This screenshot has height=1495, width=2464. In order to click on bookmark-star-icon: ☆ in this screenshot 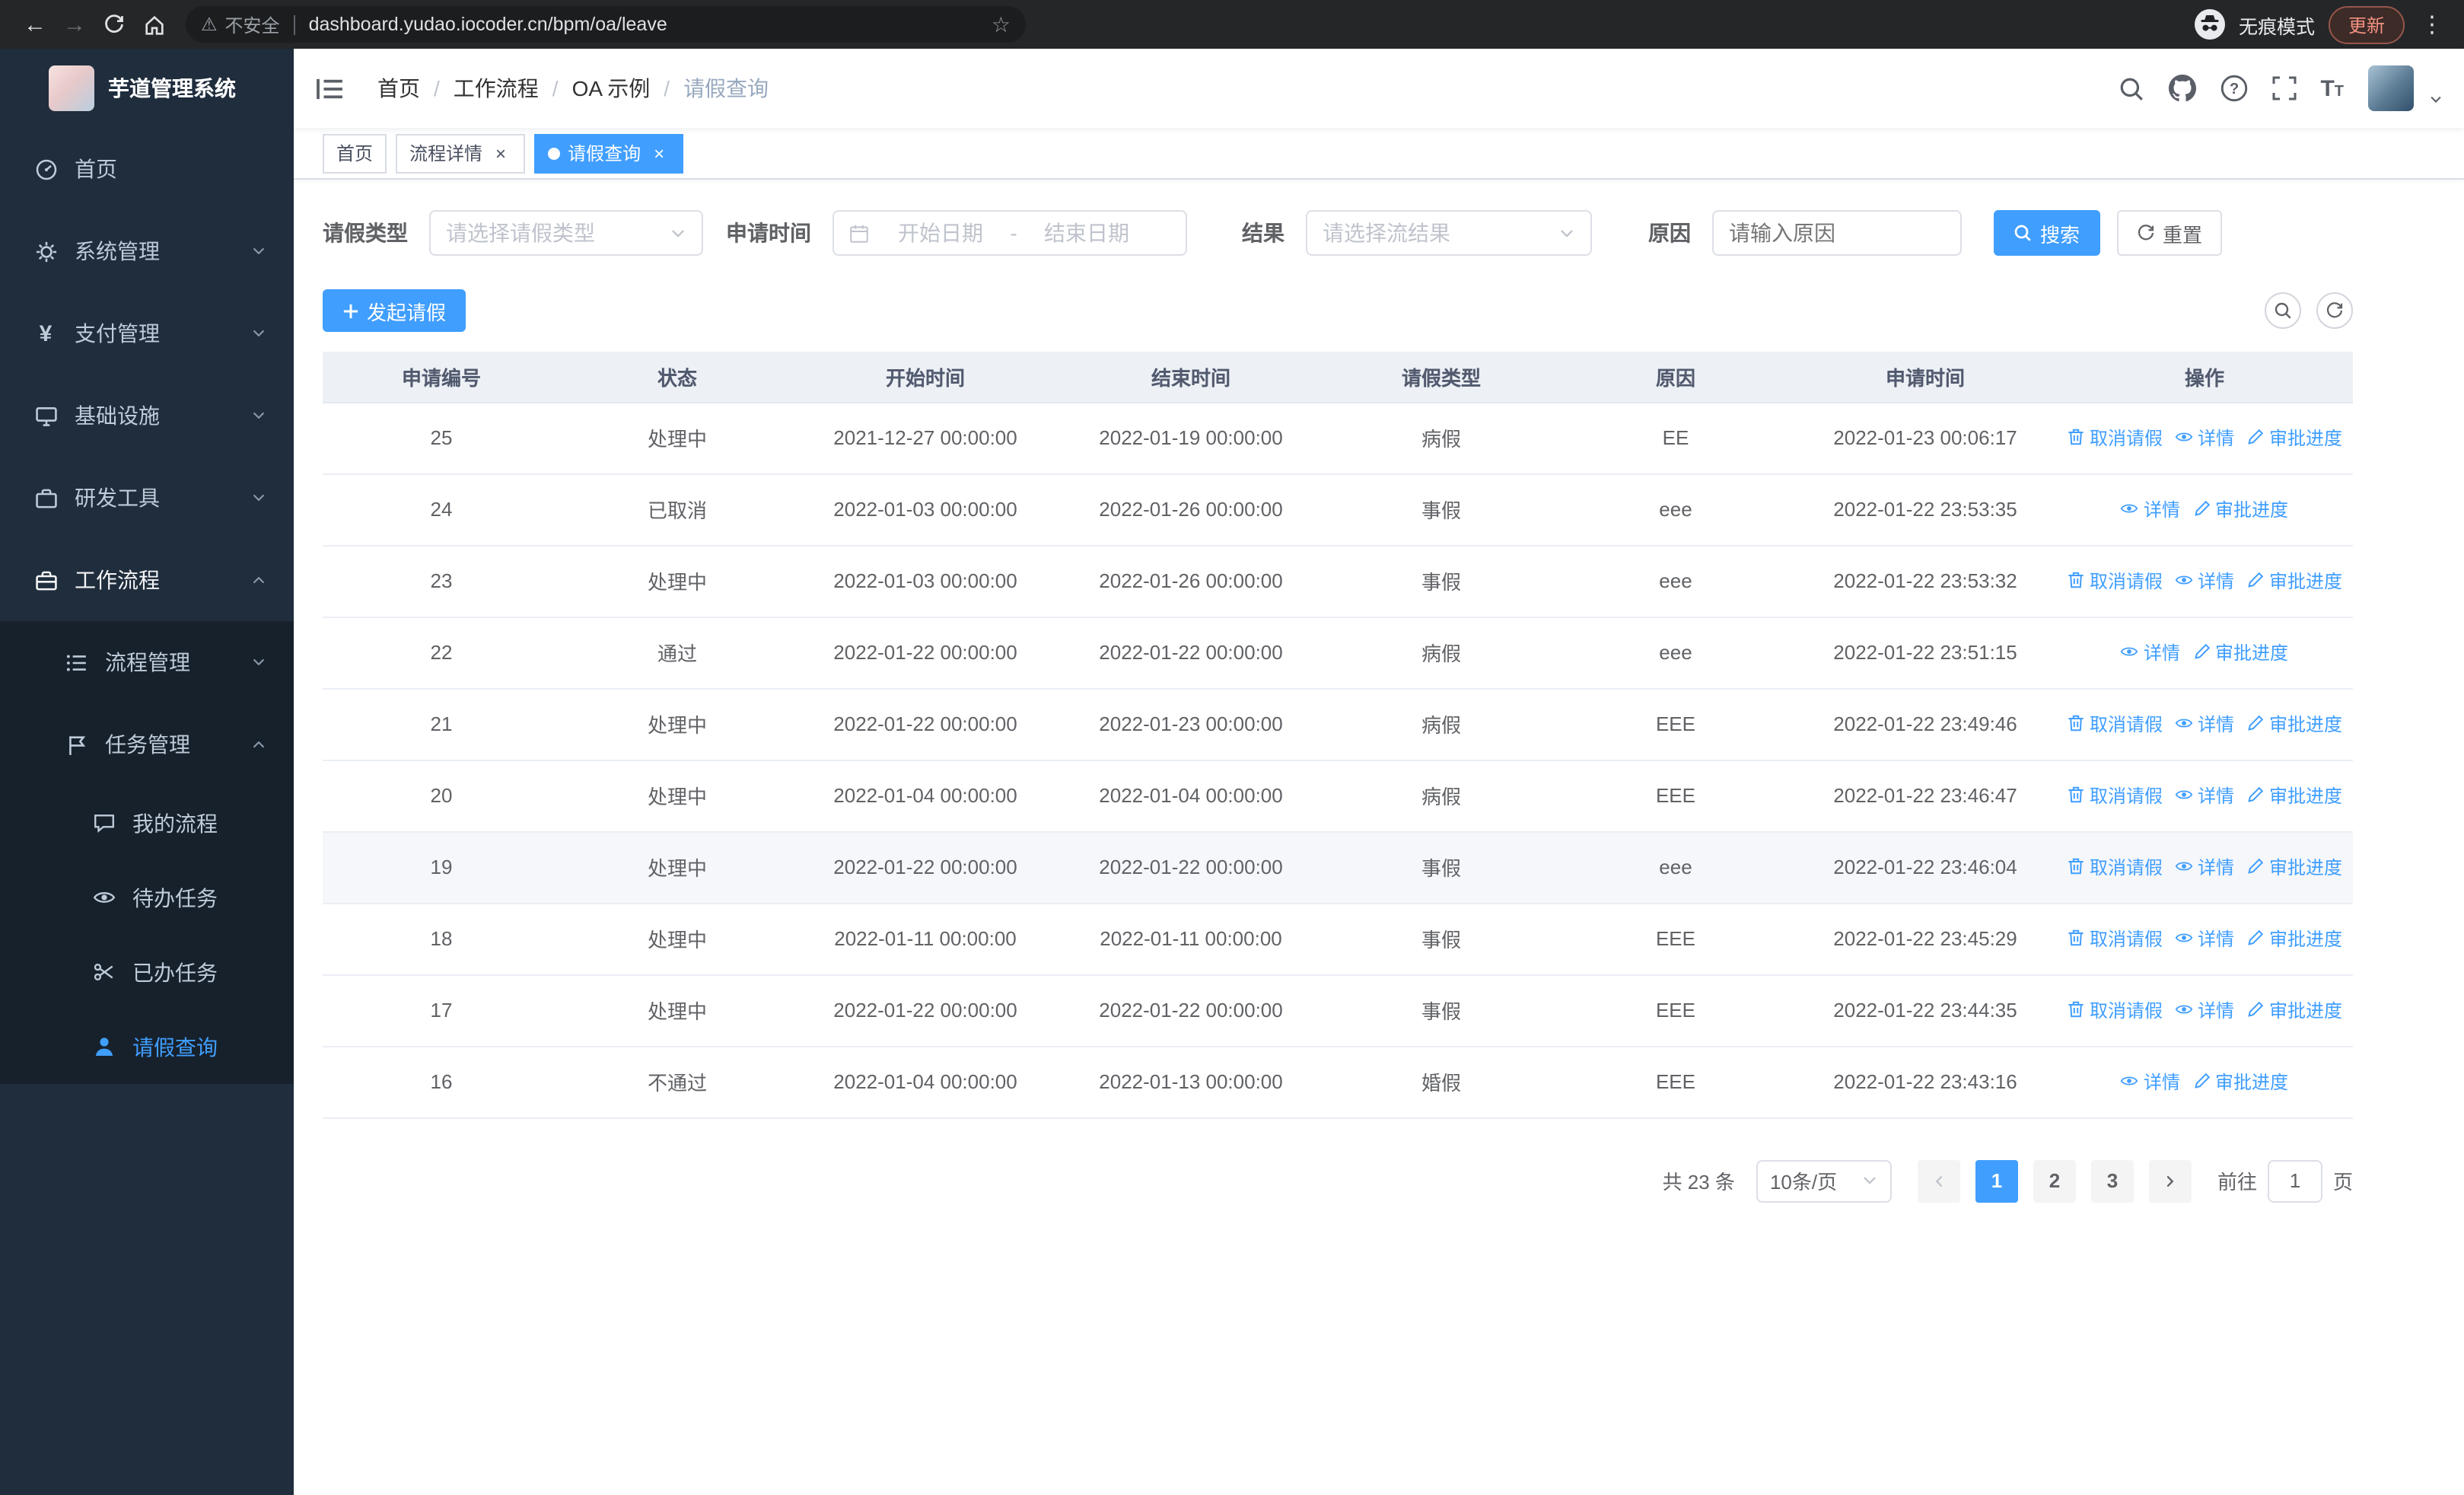, I will do `click(1001, 24)`.